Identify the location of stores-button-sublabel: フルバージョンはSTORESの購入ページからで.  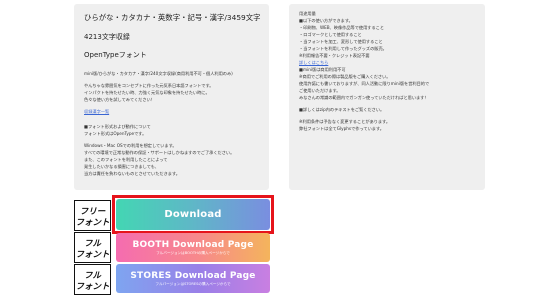
(193, 283).